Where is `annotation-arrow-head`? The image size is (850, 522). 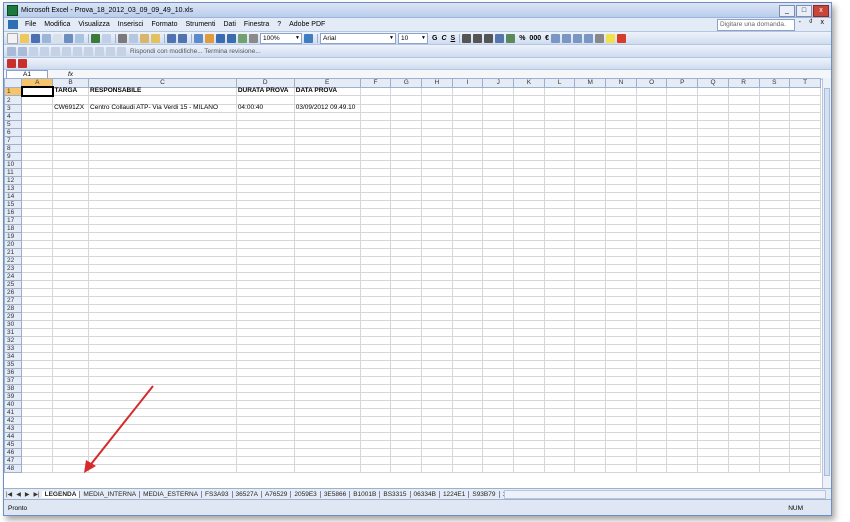
annotation-arrow-head is located at coordinates (90, 466).